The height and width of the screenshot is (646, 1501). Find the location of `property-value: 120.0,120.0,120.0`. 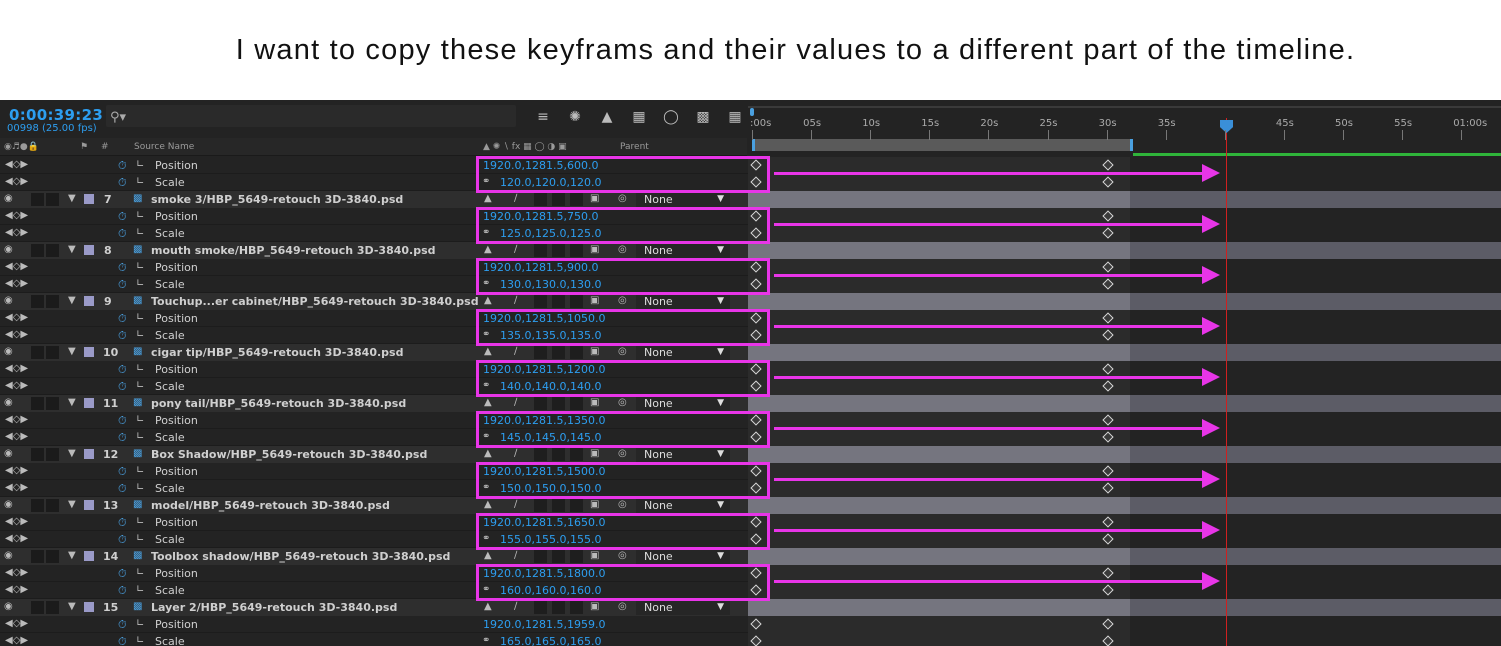

property-value: 120.0,120.0,120.0 is located at coordinates (550, 182).